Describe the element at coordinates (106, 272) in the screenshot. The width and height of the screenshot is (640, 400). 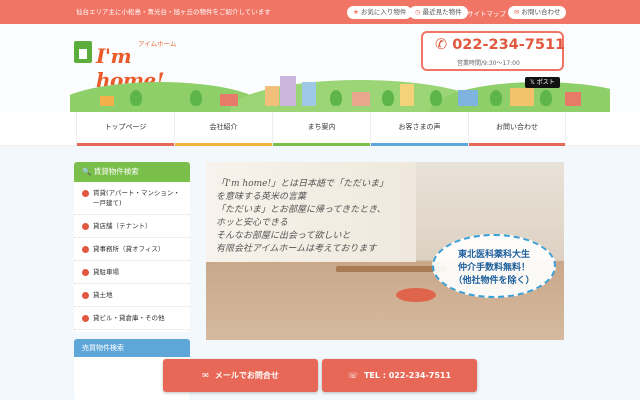
I see `sidebar-item-label: 貸駐車場` at that location.